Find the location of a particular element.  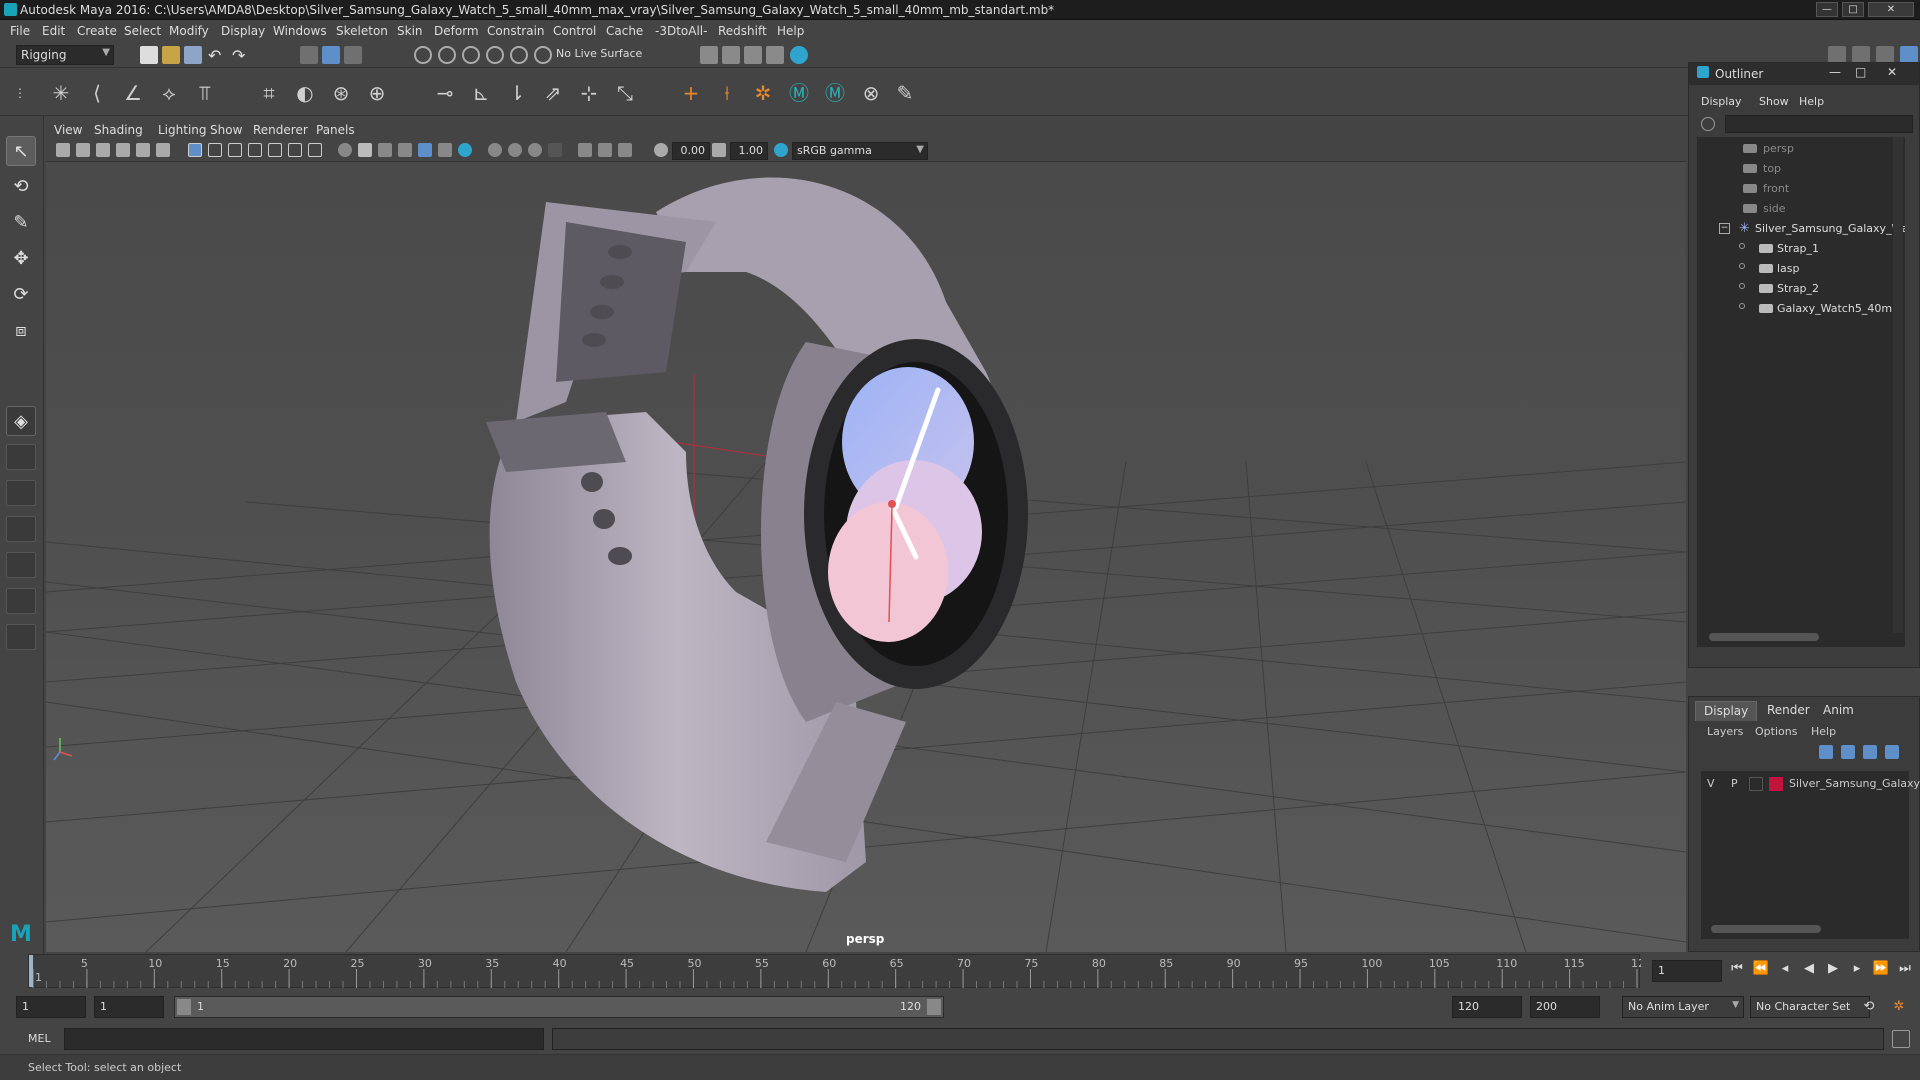

grease-pencil-icon is located at coordinates (163, 150).